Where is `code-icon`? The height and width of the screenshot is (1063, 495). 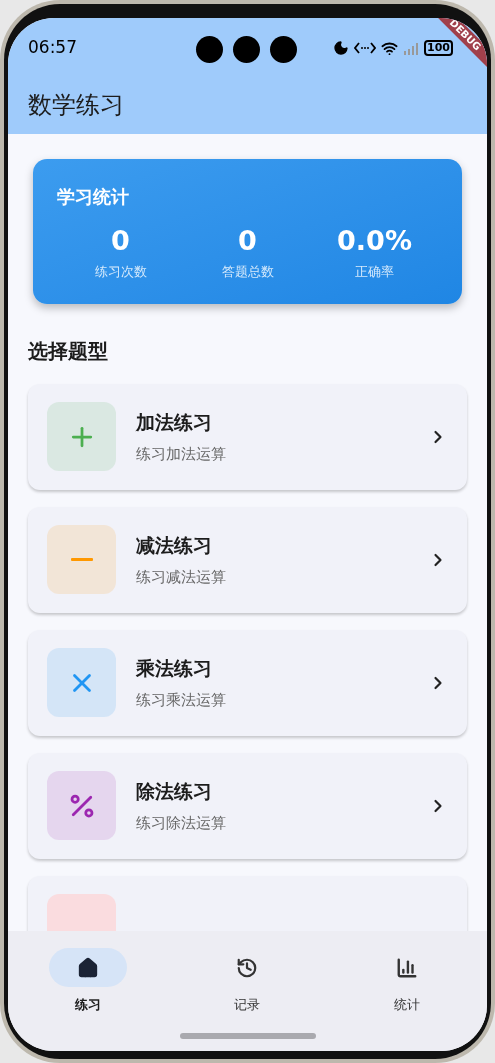
code-icon is located at coordinates (365, 48).